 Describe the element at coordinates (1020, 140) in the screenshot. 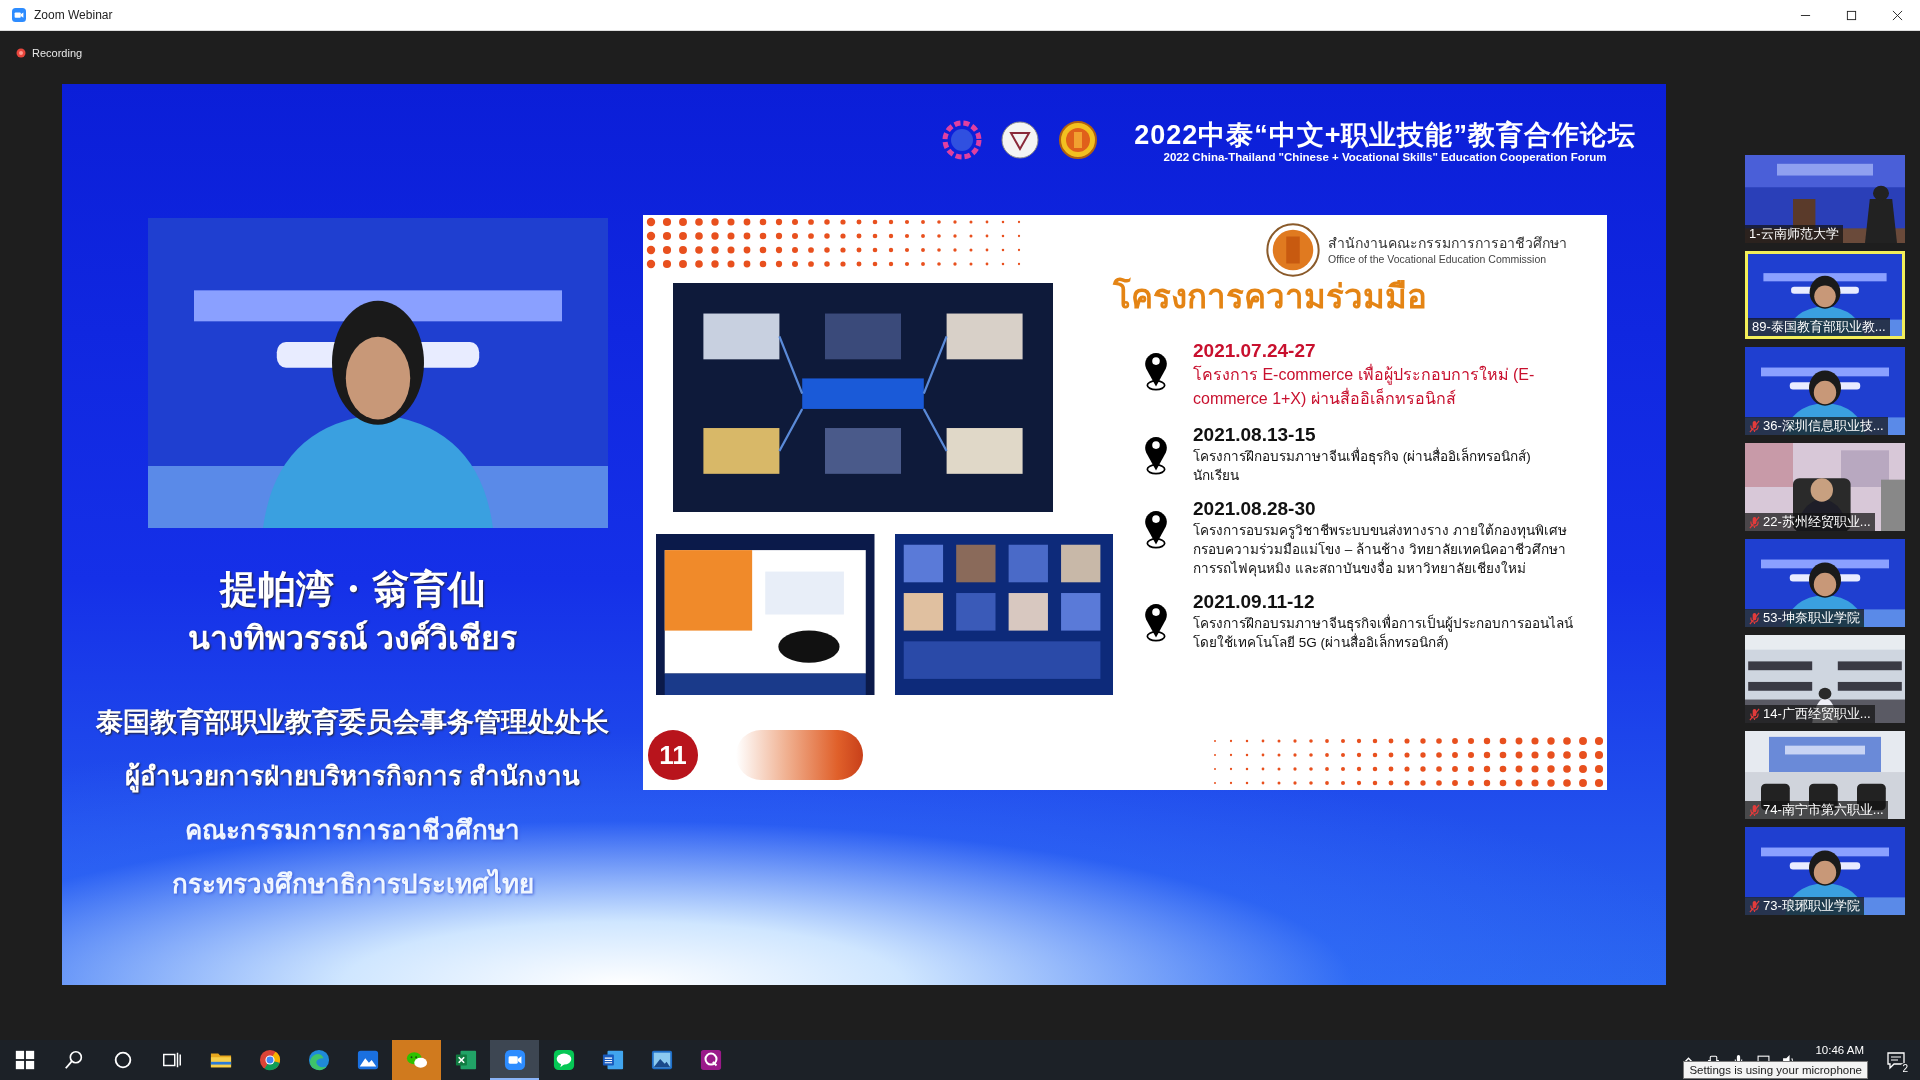

I see `triangle-emblem-logo` at that location.